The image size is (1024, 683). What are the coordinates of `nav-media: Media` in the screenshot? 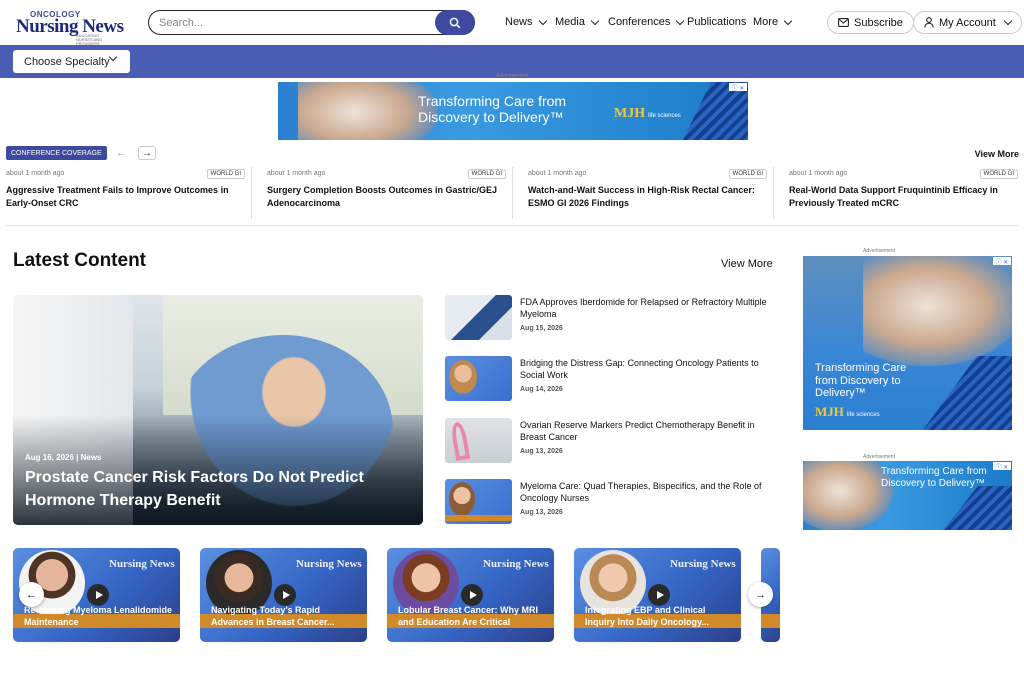 It's located at (577, 22).